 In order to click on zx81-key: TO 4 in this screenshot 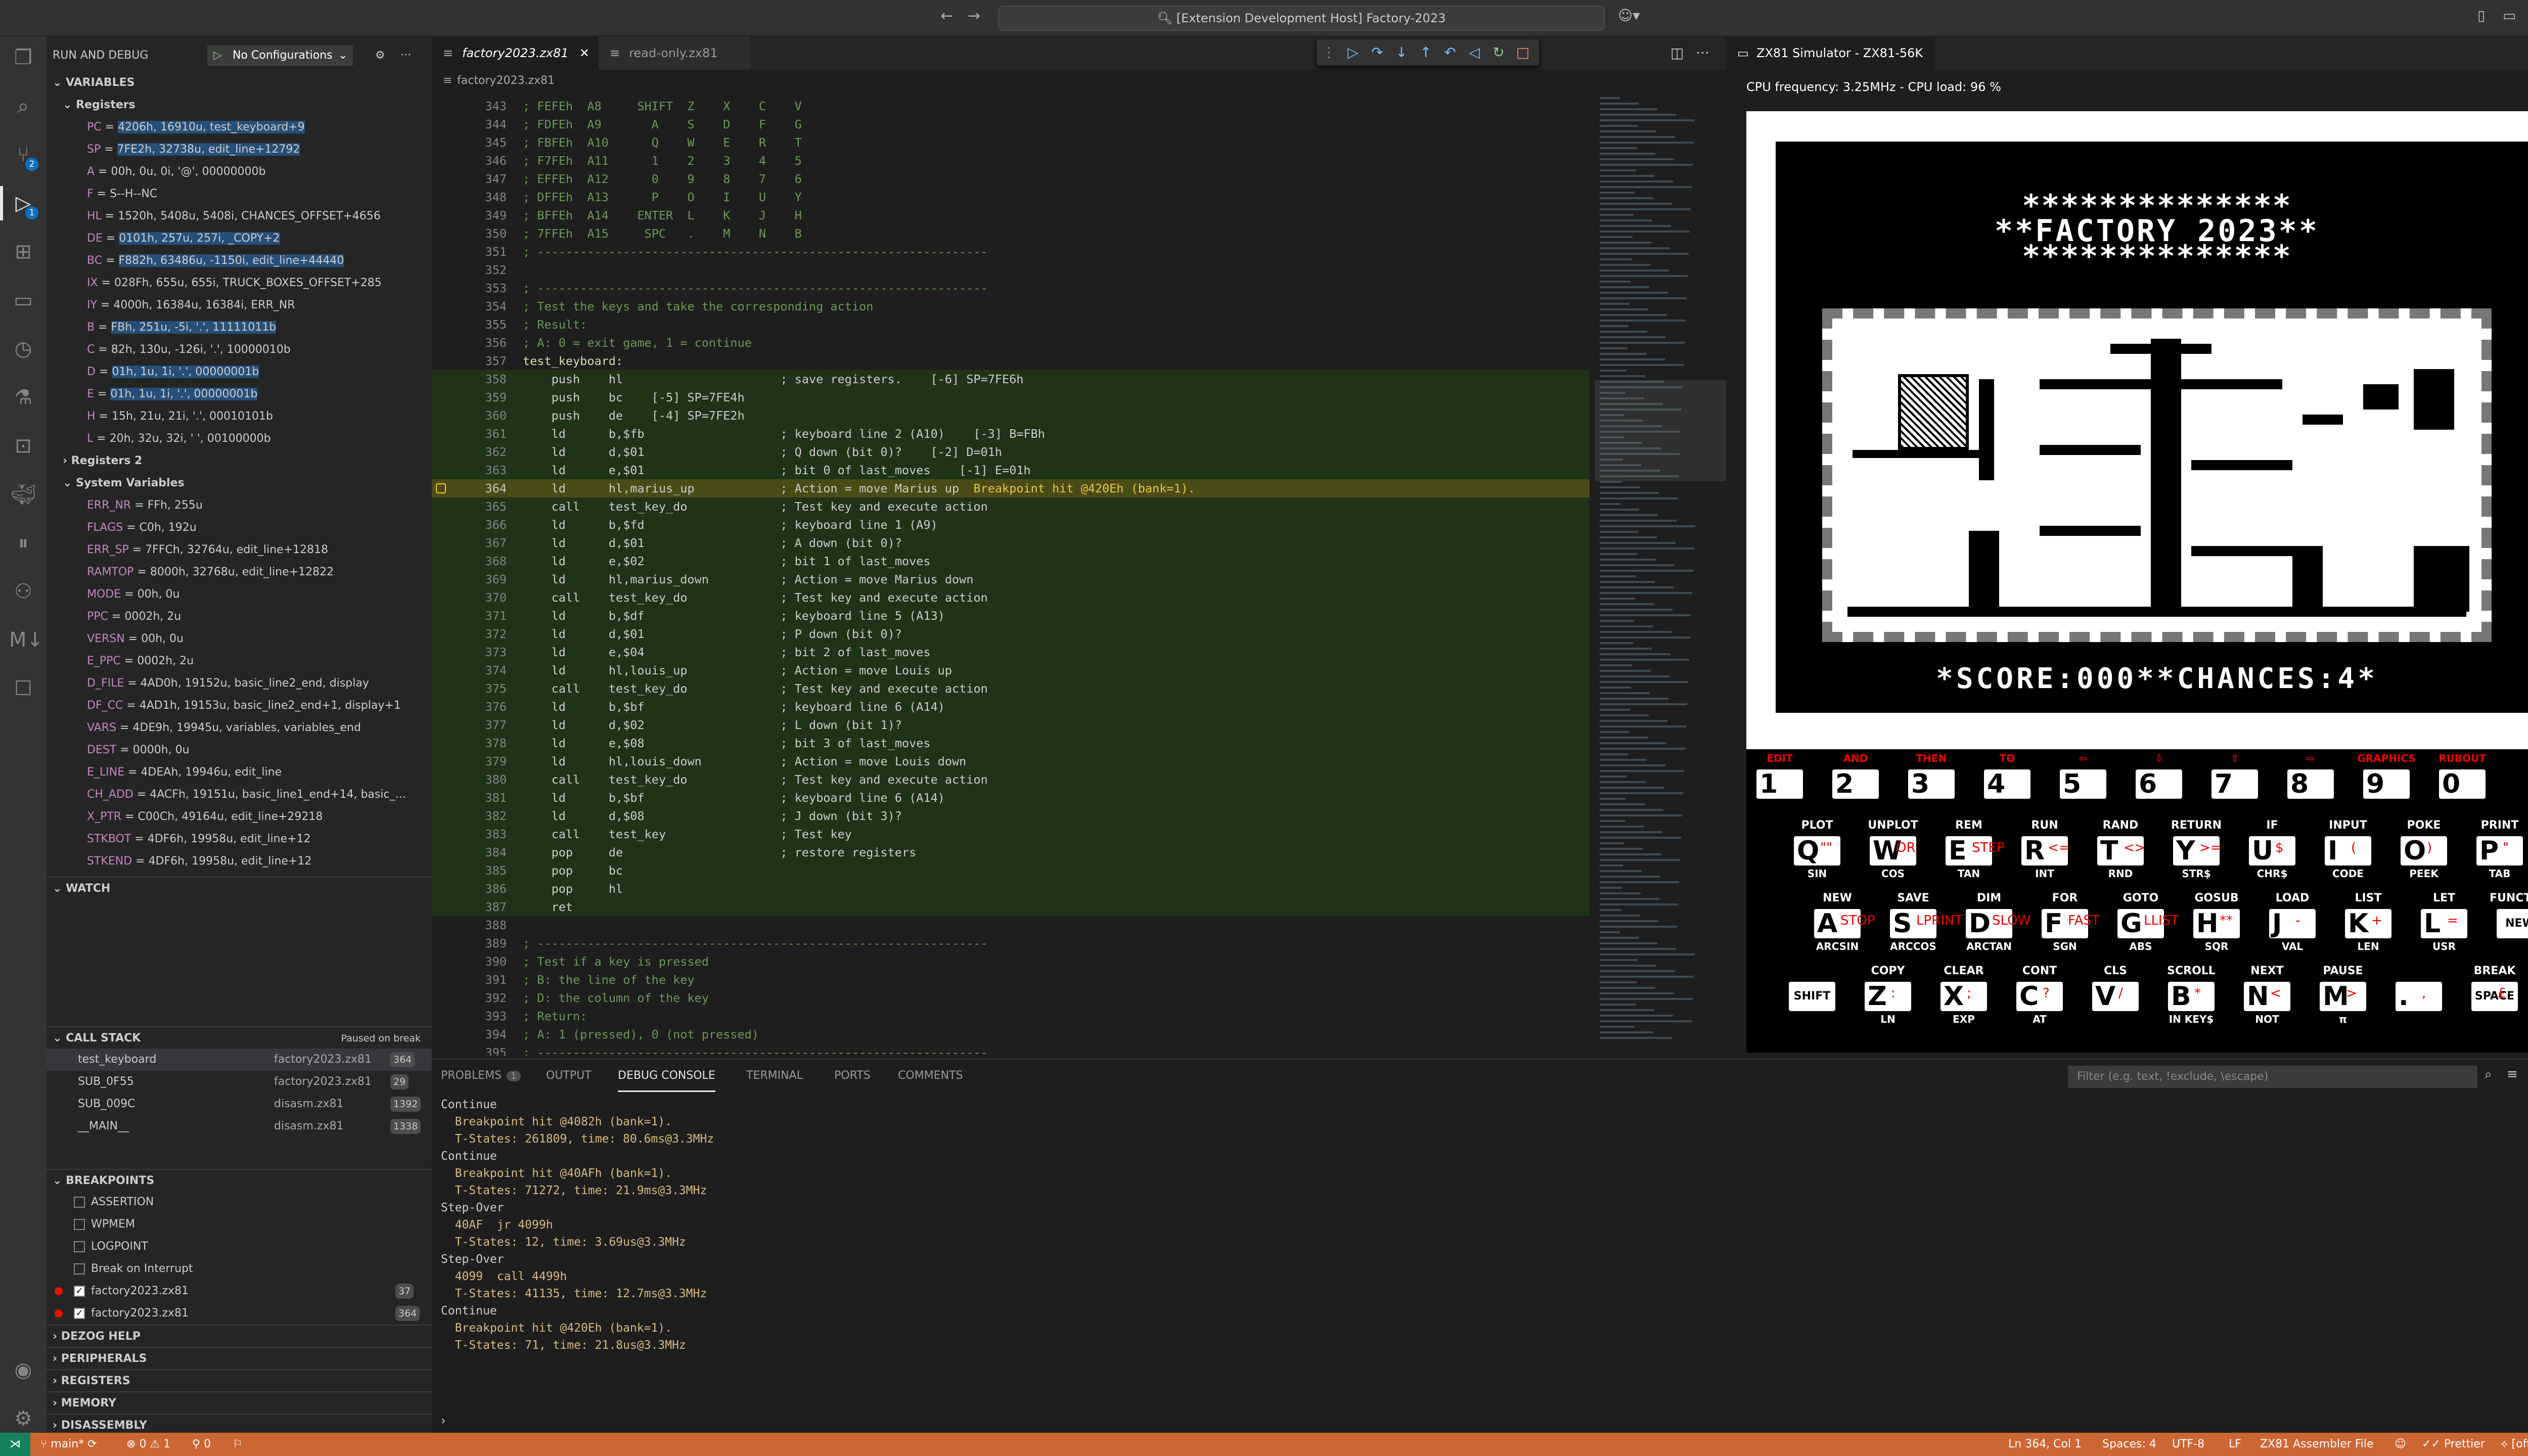, I will do `click(2008, 775)`.